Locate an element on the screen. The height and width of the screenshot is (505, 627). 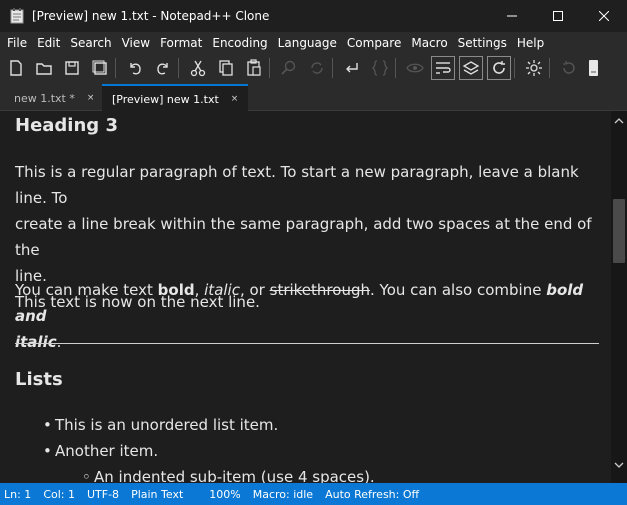
list-item-text: An indented sub-item (use 4 spaces). is located at coordinates (234, 475).